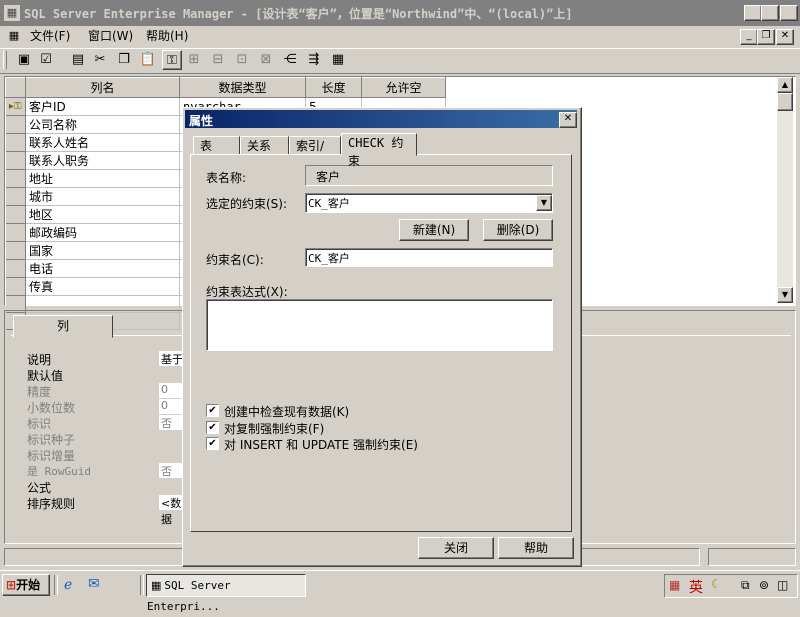 The height and width of the screenshot is (617, 800). What do you see at coordinates (403, 87) in the screenshot?
I see `header-allow-null: 允许空` at bounding box center [403, 87].